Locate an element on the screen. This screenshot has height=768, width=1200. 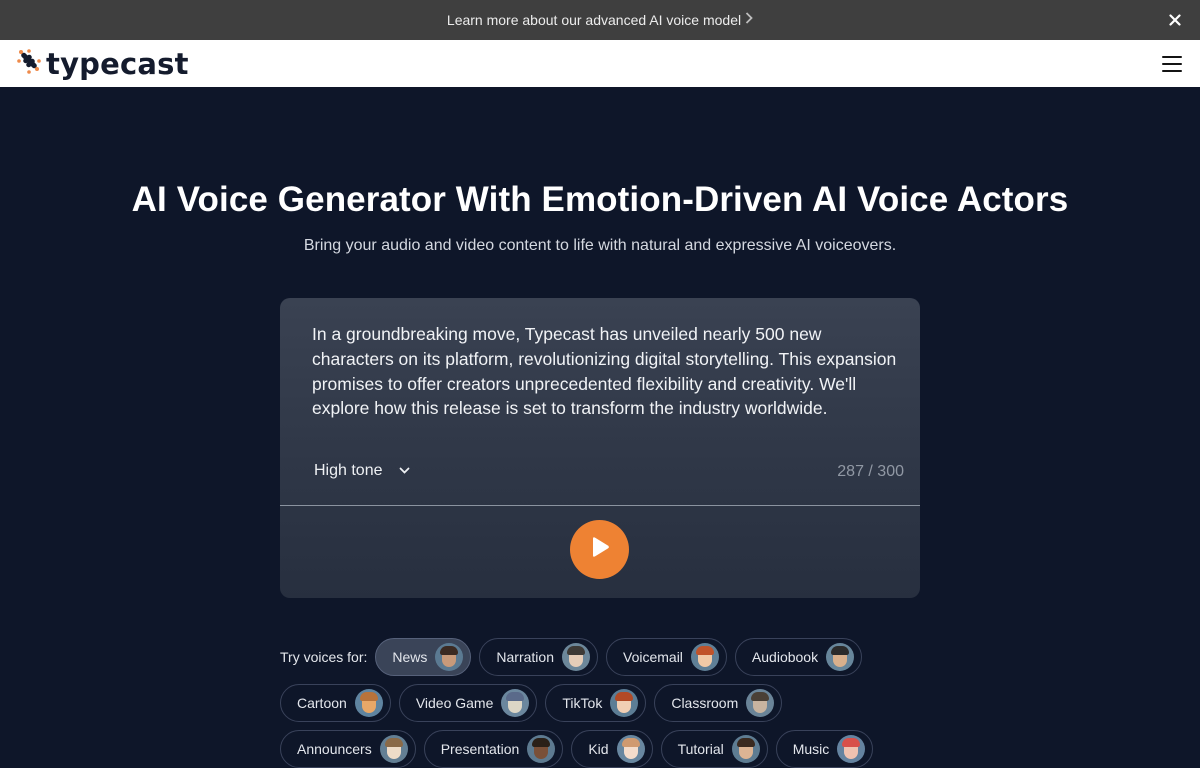
voice-pill-label: Narration is located at coordinates (525, 657).